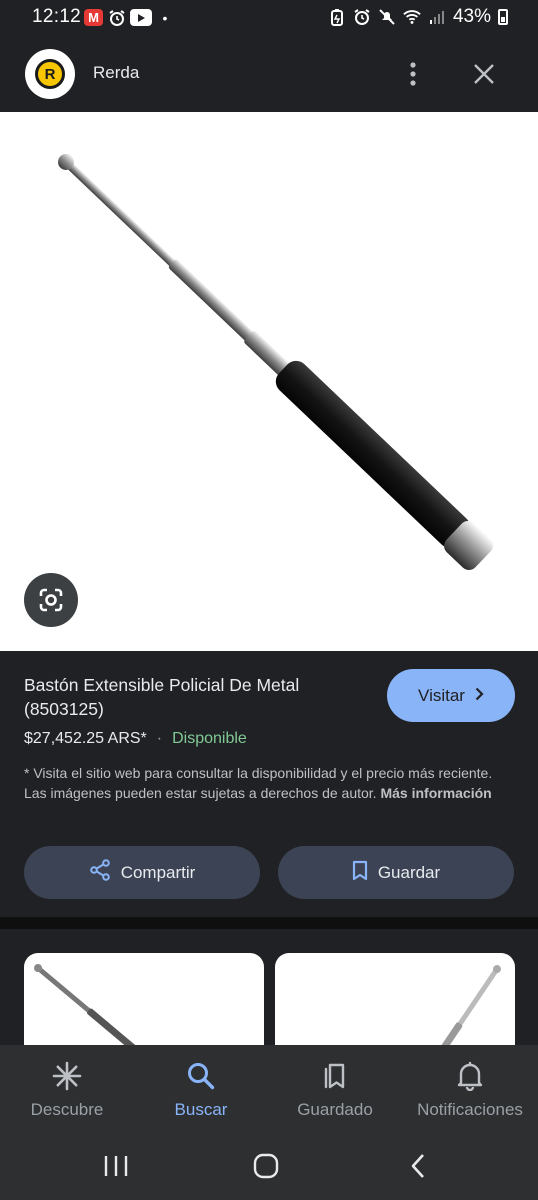 Image resolution: width=538 pixels, height=1200 pixels. What do you see at coordinates (269, 923) in the screenshot?
I see `section-divider` at bounding box center [269, 923].